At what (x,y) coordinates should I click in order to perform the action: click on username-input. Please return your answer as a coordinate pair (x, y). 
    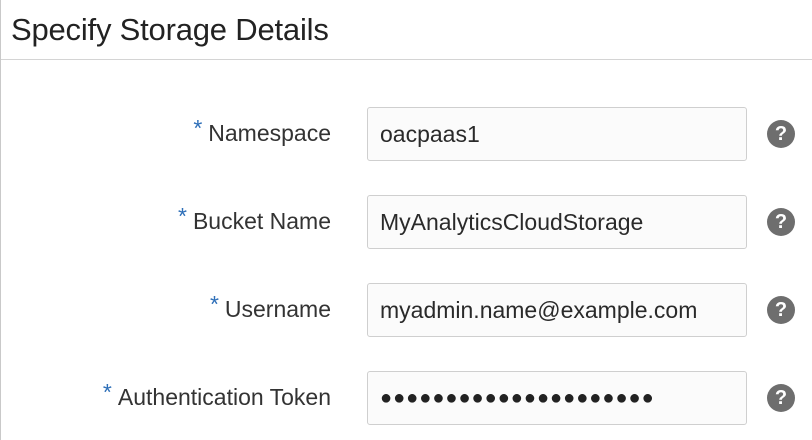
    Looking at the image, I should click on (557, 310).